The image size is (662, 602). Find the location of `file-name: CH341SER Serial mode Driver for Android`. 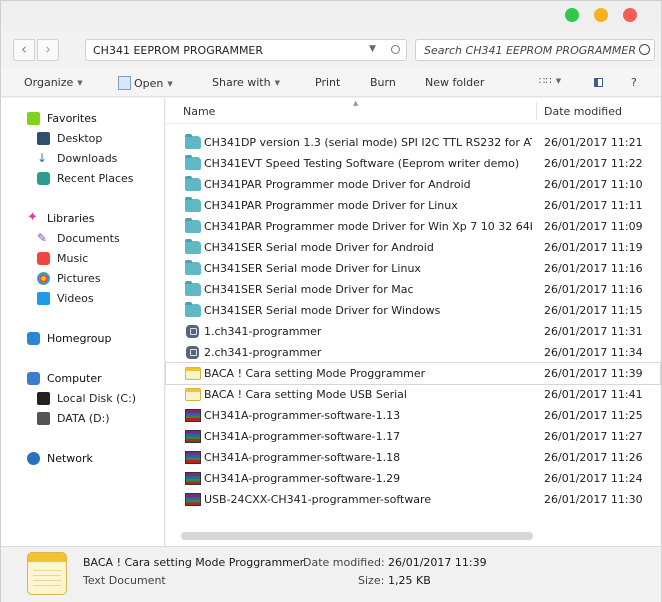

file-name: CH341SER Serial mode Driver for Android is located at coordinates (319, 247).